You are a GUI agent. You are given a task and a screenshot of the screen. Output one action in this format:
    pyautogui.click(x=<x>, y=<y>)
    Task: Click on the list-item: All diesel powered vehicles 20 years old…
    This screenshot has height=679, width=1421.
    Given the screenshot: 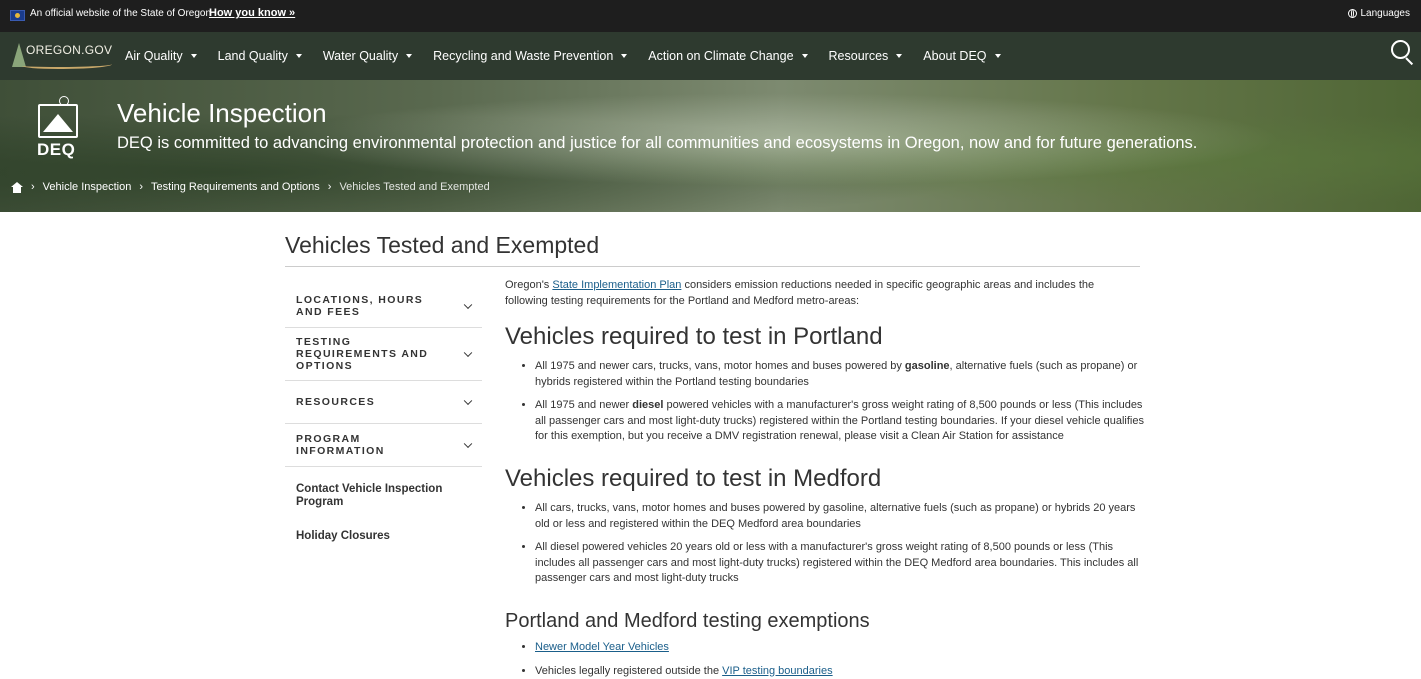 What is the action you would take?
    pyautogui.click(x=840, y=563)
    